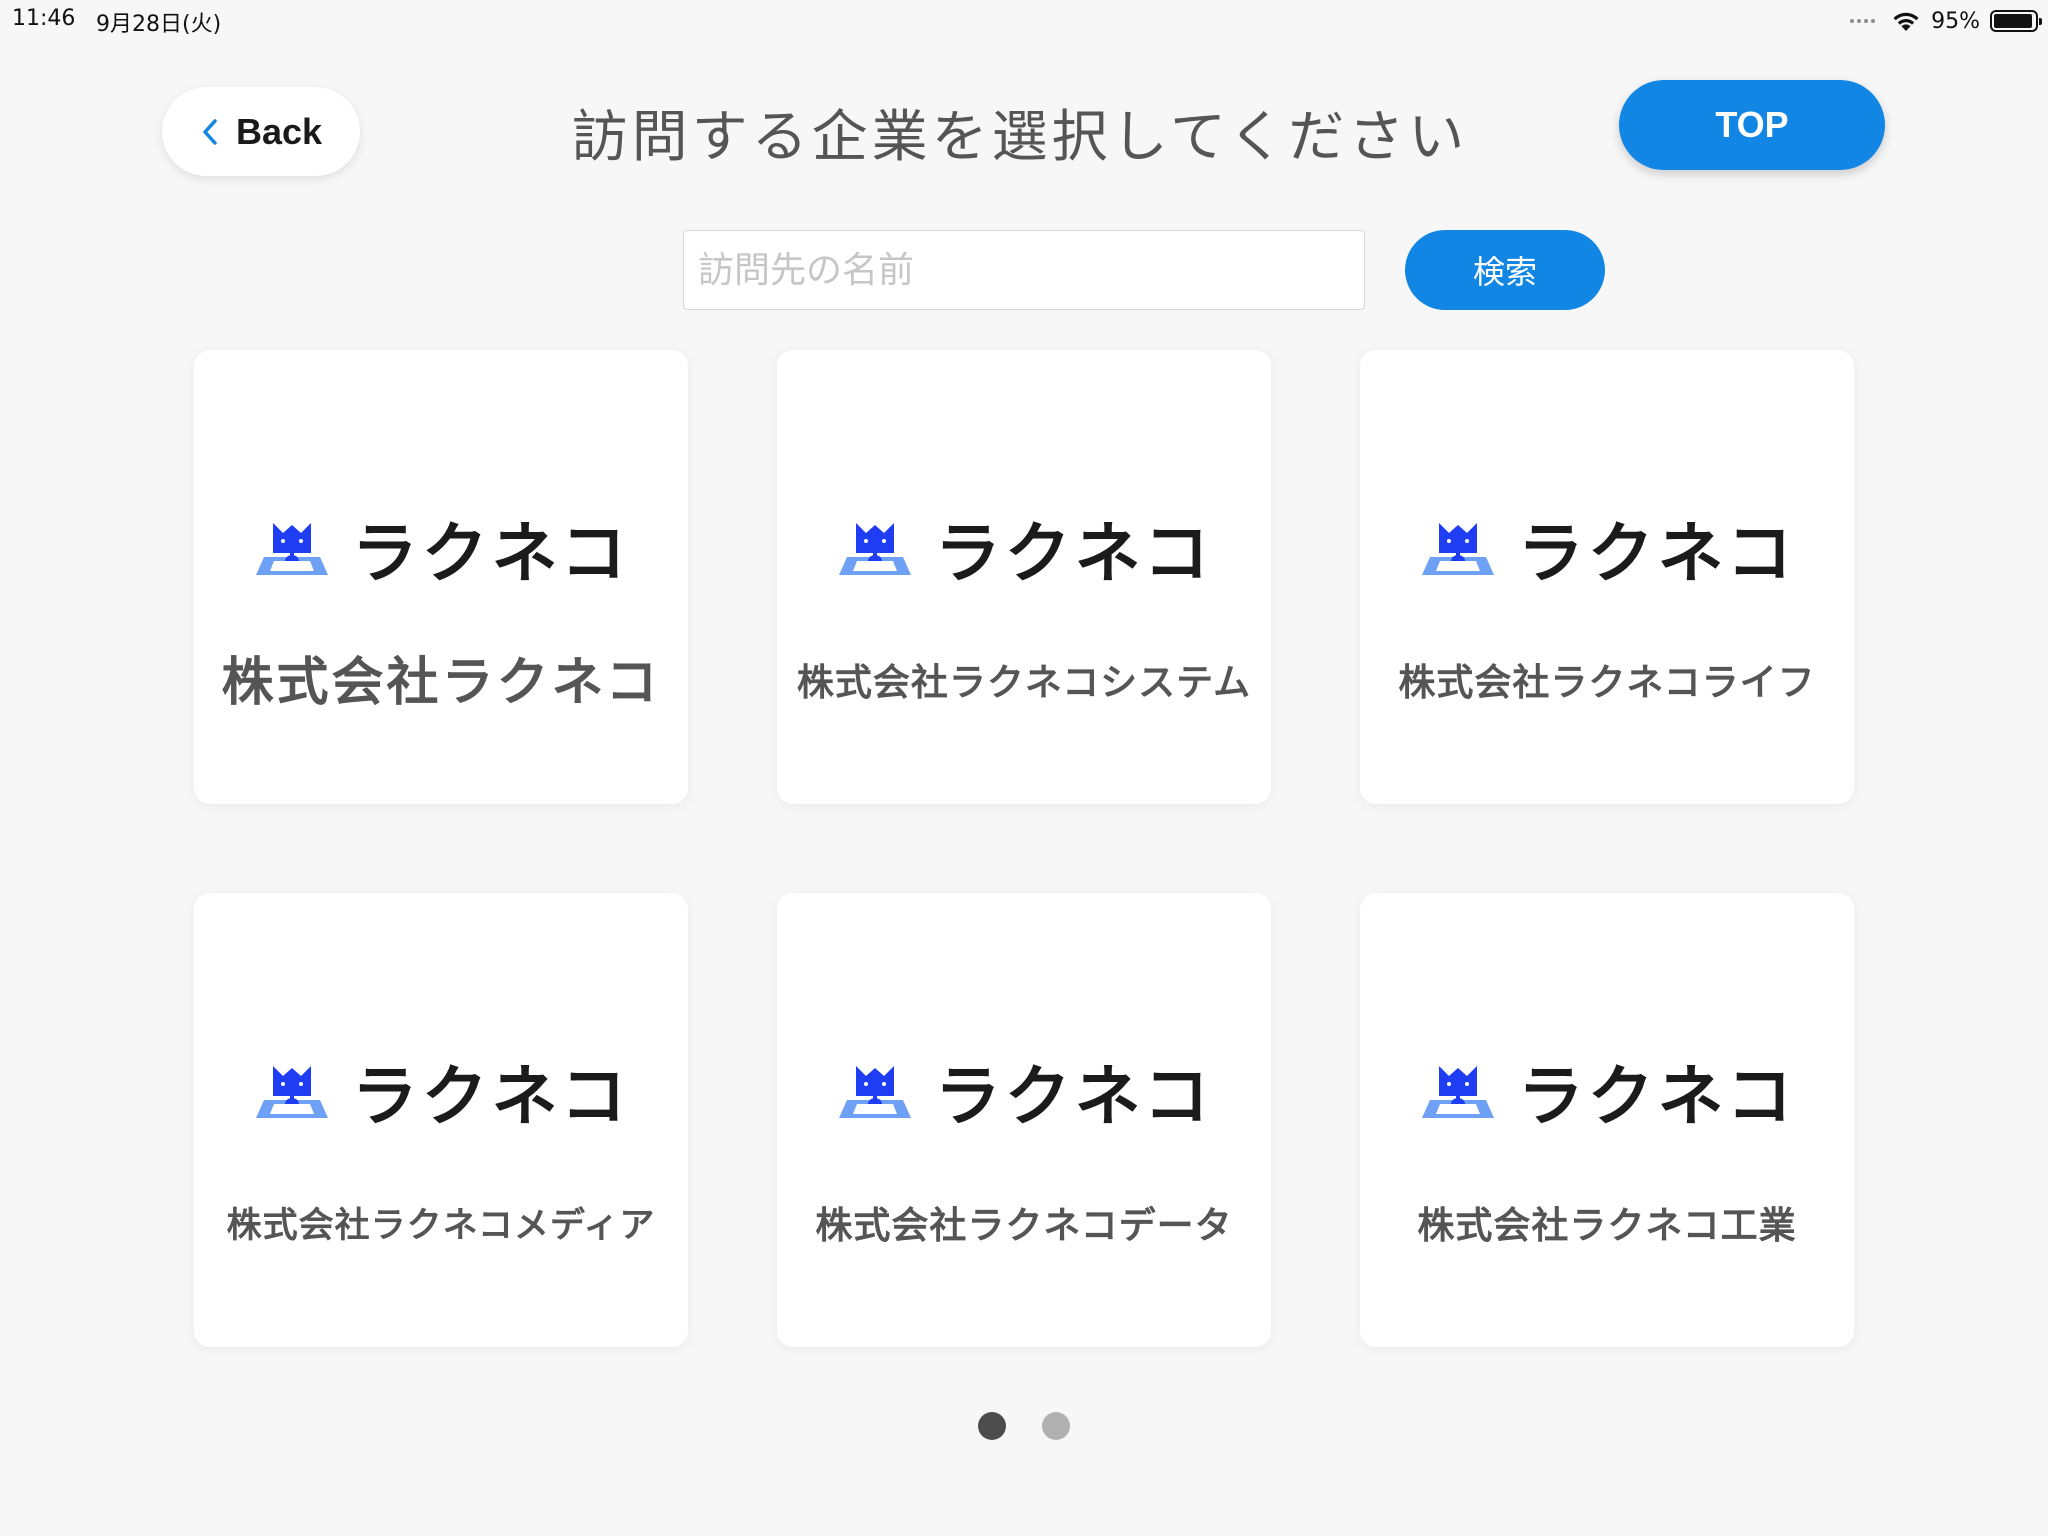 The height and width of the screenshot is (1536, 2048). I want to click on battery-level, so click(2013, 21).